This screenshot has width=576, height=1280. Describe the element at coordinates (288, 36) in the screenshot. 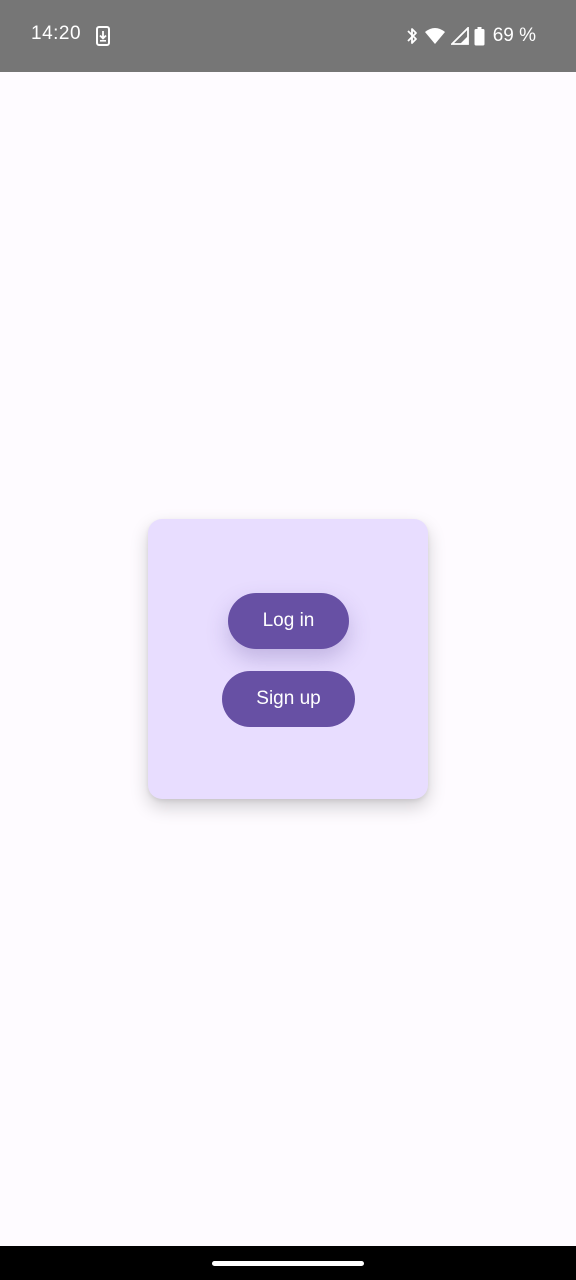

I see `status-bar: 14:20 69 %` at that location.